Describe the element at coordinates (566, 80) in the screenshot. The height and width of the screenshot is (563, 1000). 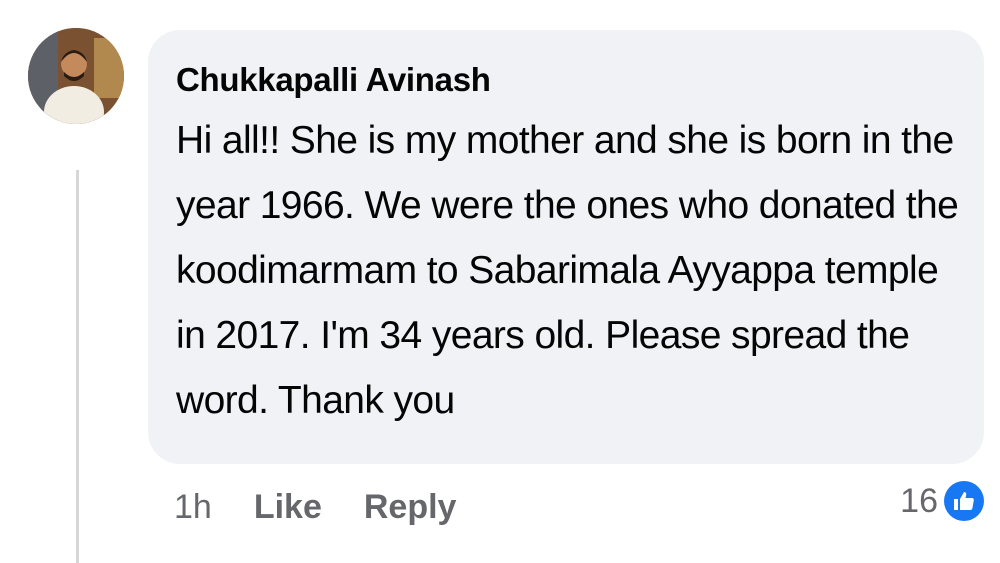
I see `comment-author: Chukkapalli Avinash` at that location.